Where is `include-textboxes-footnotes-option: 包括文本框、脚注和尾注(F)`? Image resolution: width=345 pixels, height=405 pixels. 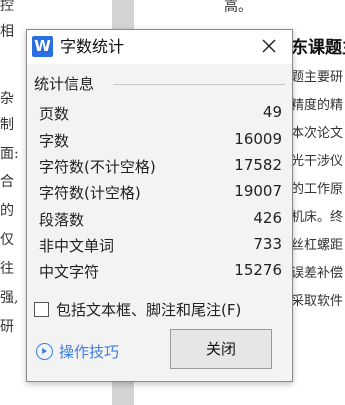 include-textboxes-footnotes-option: 包括文本框、脚注和尾注(F) is located at coordinates (160, 312).